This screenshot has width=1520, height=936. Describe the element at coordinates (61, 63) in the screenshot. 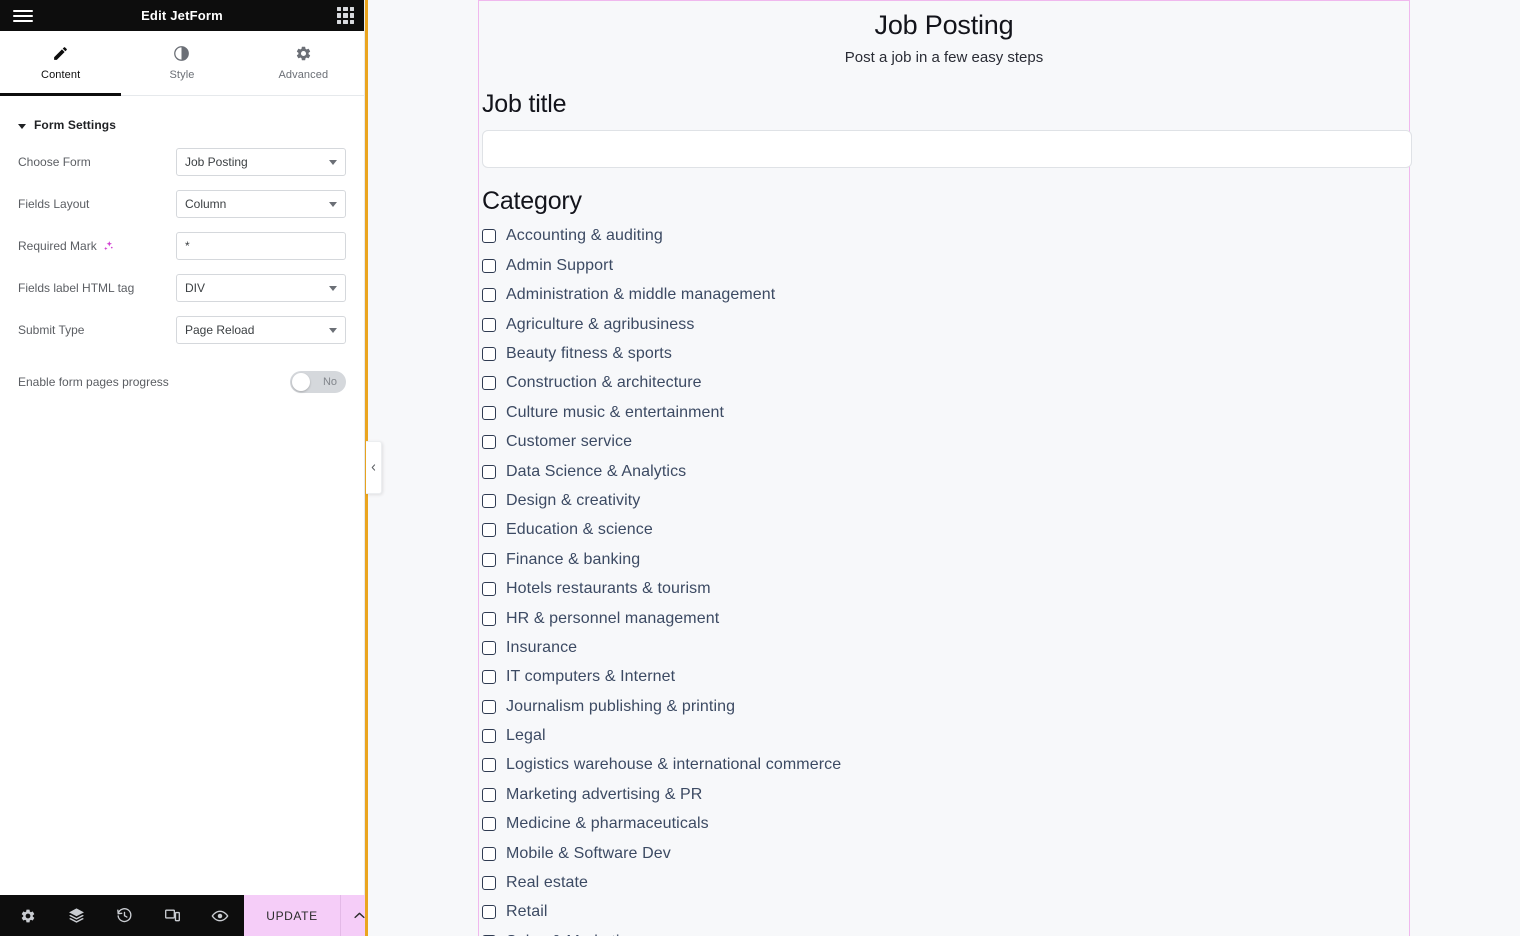

I see `tab-content: Content` at that location.